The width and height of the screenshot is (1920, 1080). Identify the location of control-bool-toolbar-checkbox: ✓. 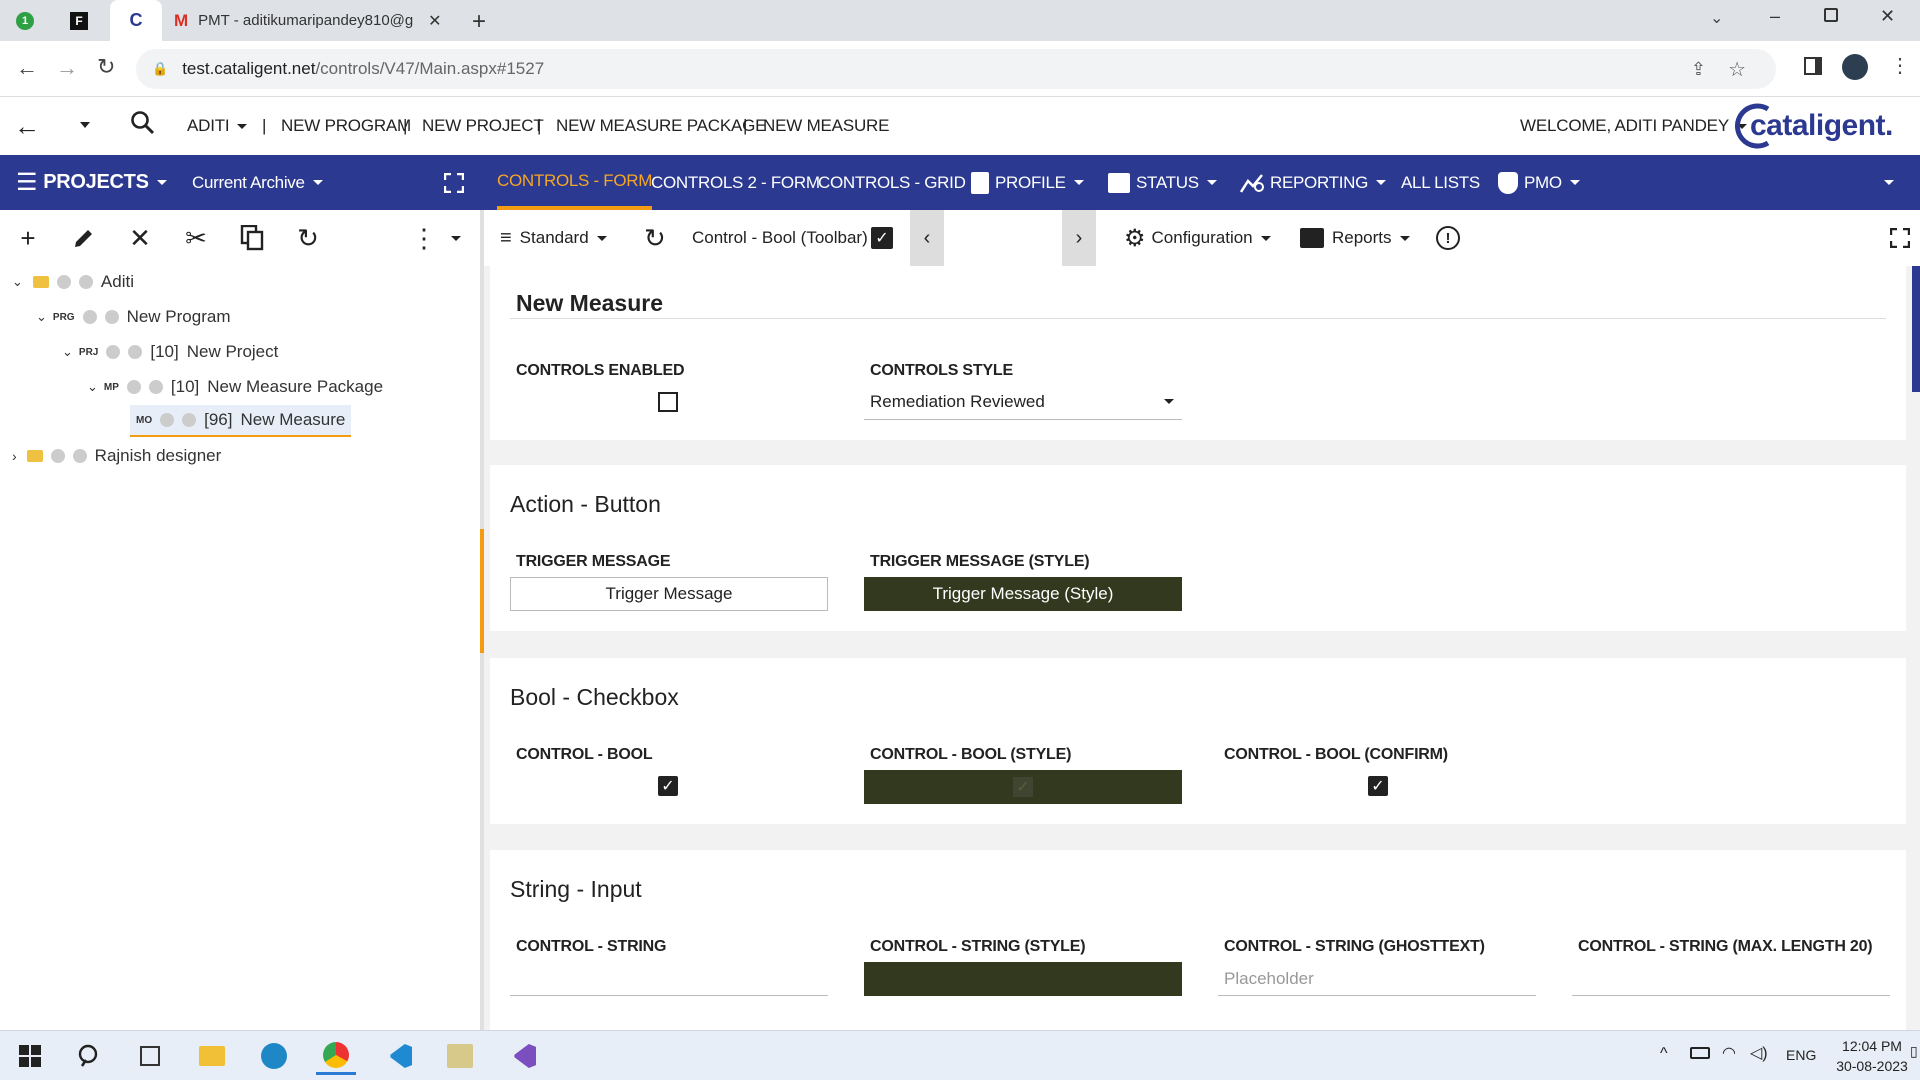
(882, 238).